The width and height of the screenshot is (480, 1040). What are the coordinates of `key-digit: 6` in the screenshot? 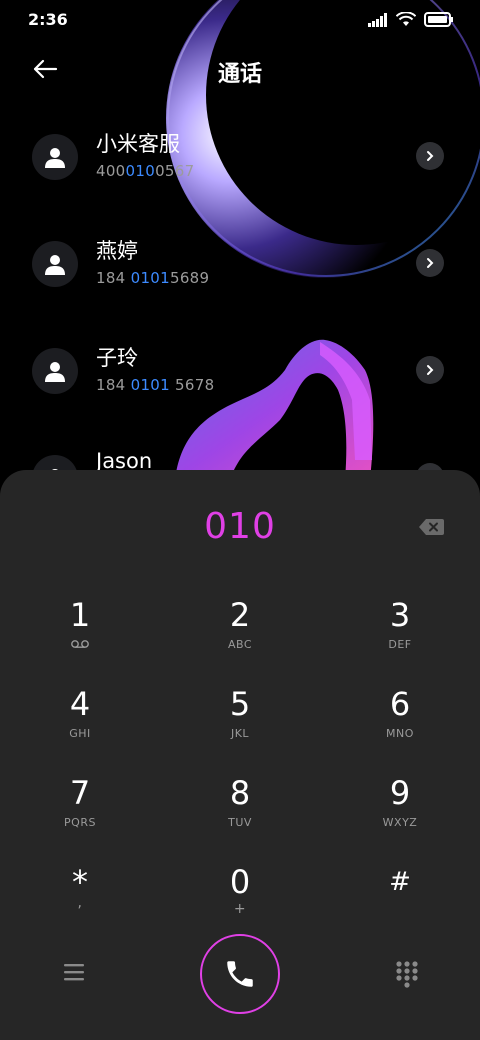 It's located at (400, 704).